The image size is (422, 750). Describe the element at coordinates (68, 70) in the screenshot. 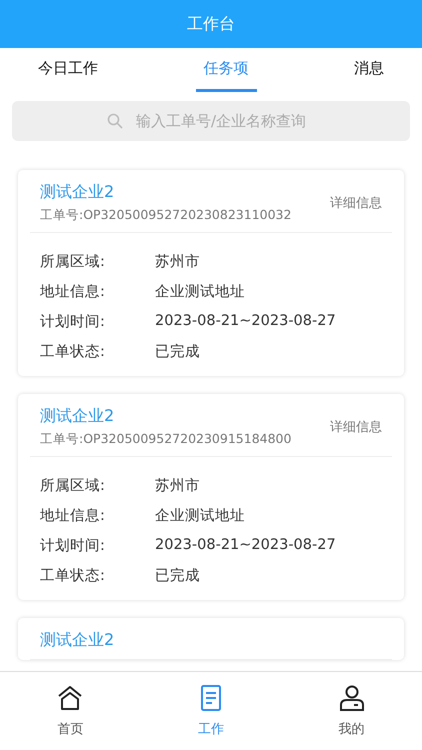

I see `tab: 今日工作` at that location.